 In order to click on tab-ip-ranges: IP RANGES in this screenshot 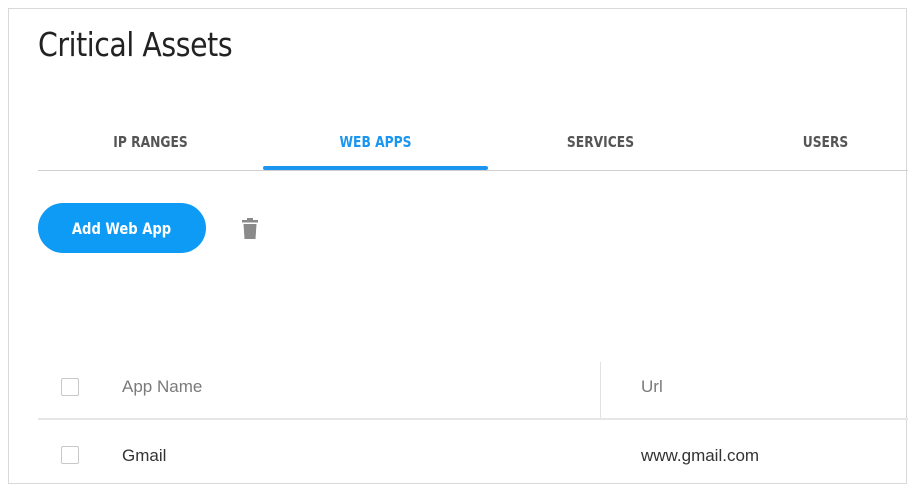, I will do `click(150, 143)`.